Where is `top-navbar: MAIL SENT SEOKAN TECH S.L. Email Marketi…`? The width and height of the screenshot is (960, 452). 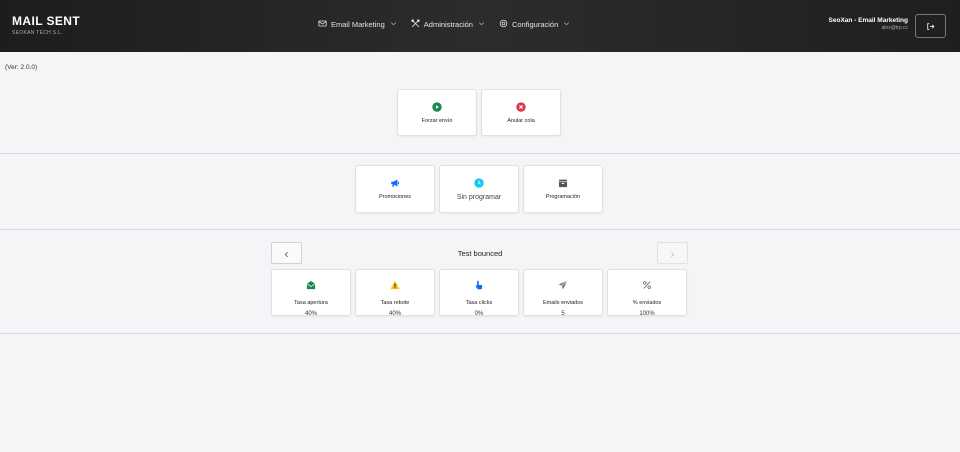 top-navbar: MAIL SENT SEOKAN TECH S.L. Email Marketi… is located at coordinates (480, 26).